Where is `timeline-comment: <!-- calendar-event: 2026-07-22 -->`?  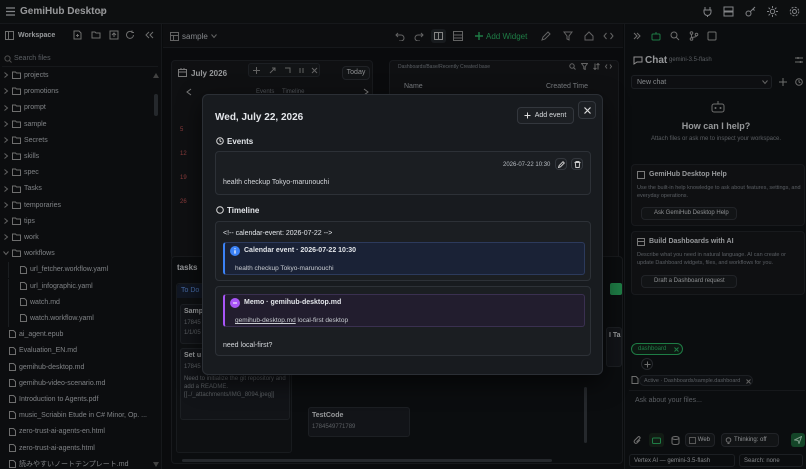 timeline-comment: <!-- calendar-event: 2026-07-22 --> is located at coordinates (278, 233).